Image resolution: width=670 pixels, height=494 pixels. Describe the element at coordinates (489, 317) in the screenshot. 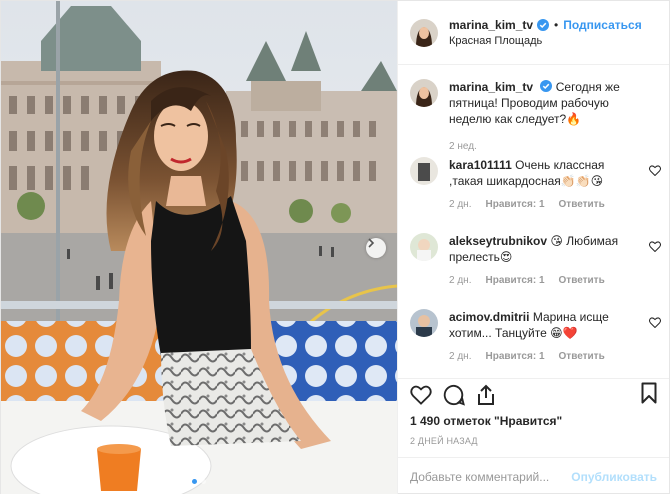

I see `comment-username: acimov.dmitrii` at that location.